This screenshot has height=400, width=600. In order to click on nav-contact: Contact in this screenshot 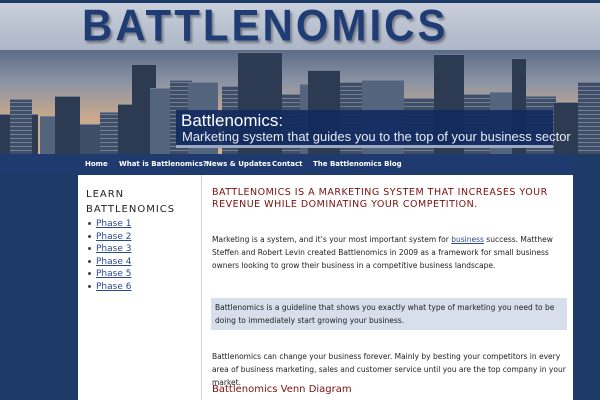, I will do `click(287, 164)`.